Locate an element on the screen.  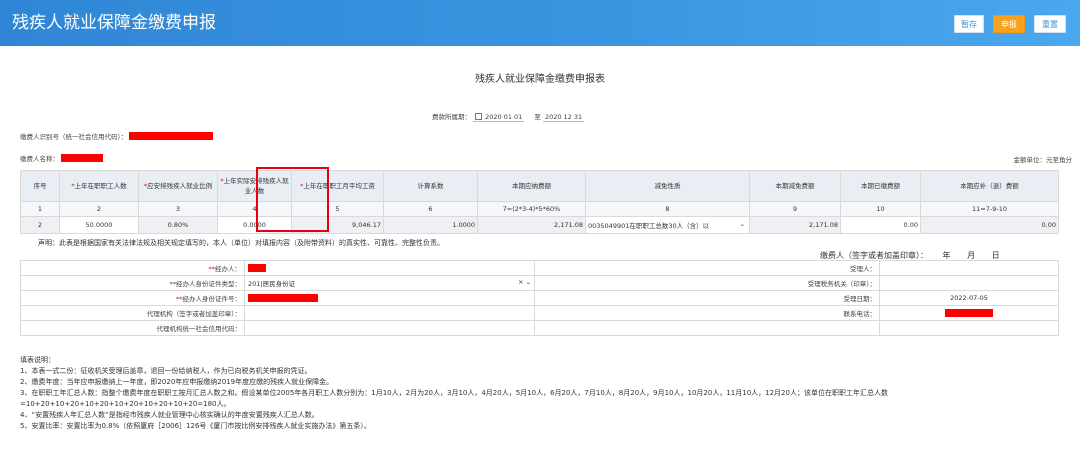
col-number: 10 is located at coordinates (880, 209).